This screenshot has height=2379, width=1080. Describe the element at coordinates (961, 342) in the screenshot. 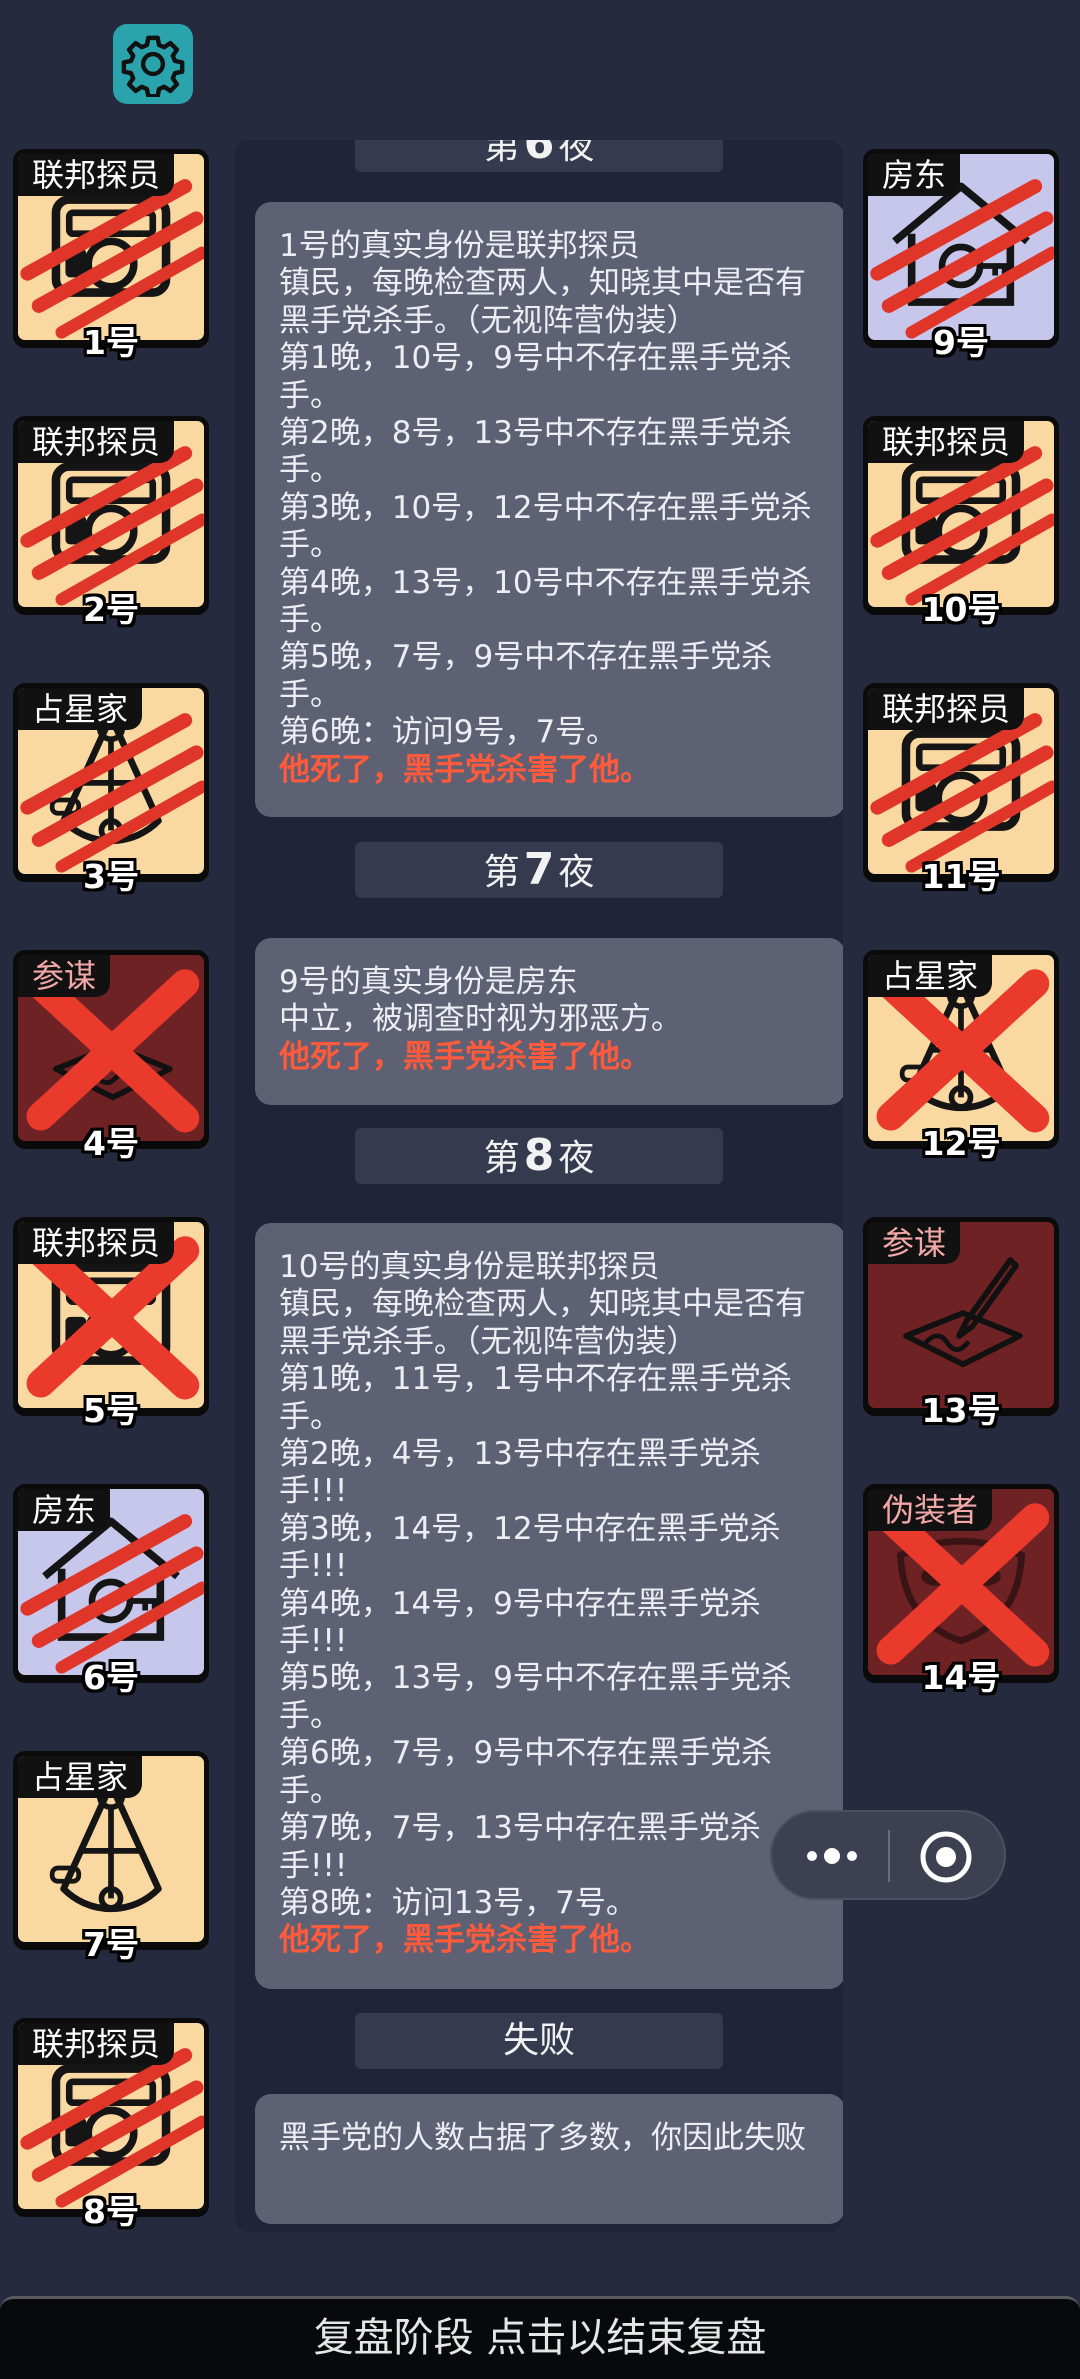

I see `player-number: 9号` at that location.